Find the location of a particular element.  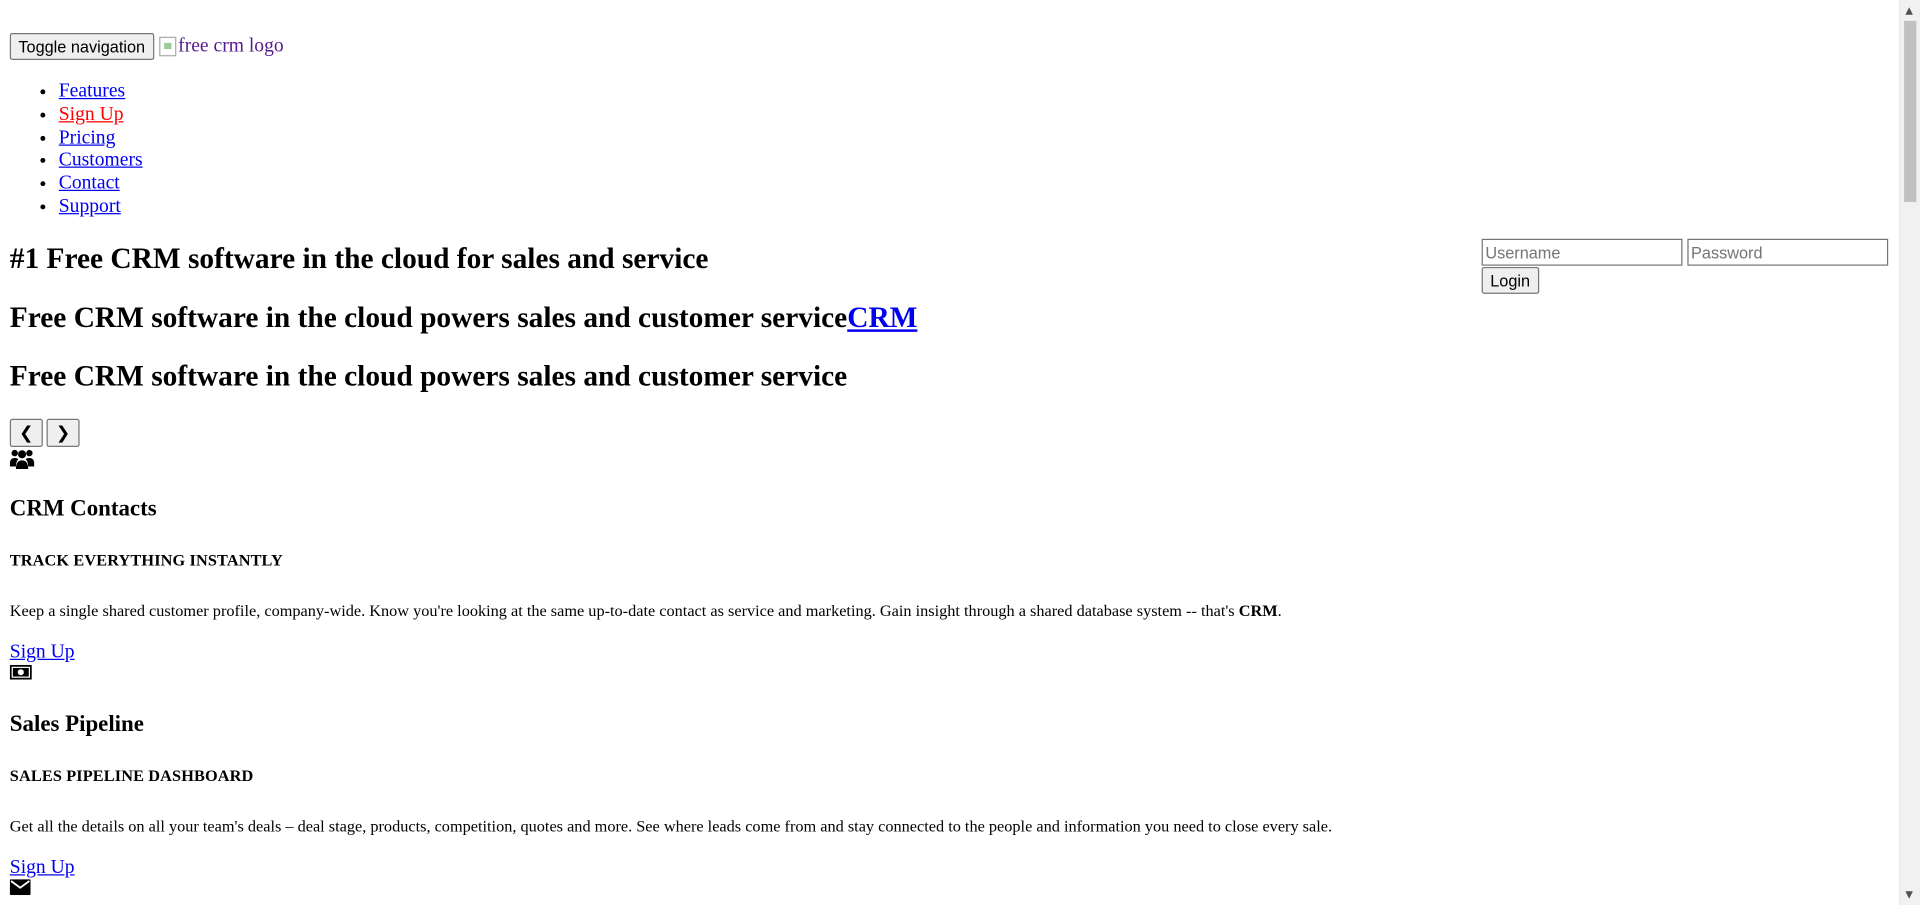

menu-item-support: Support is located at coordinates (101, 207).